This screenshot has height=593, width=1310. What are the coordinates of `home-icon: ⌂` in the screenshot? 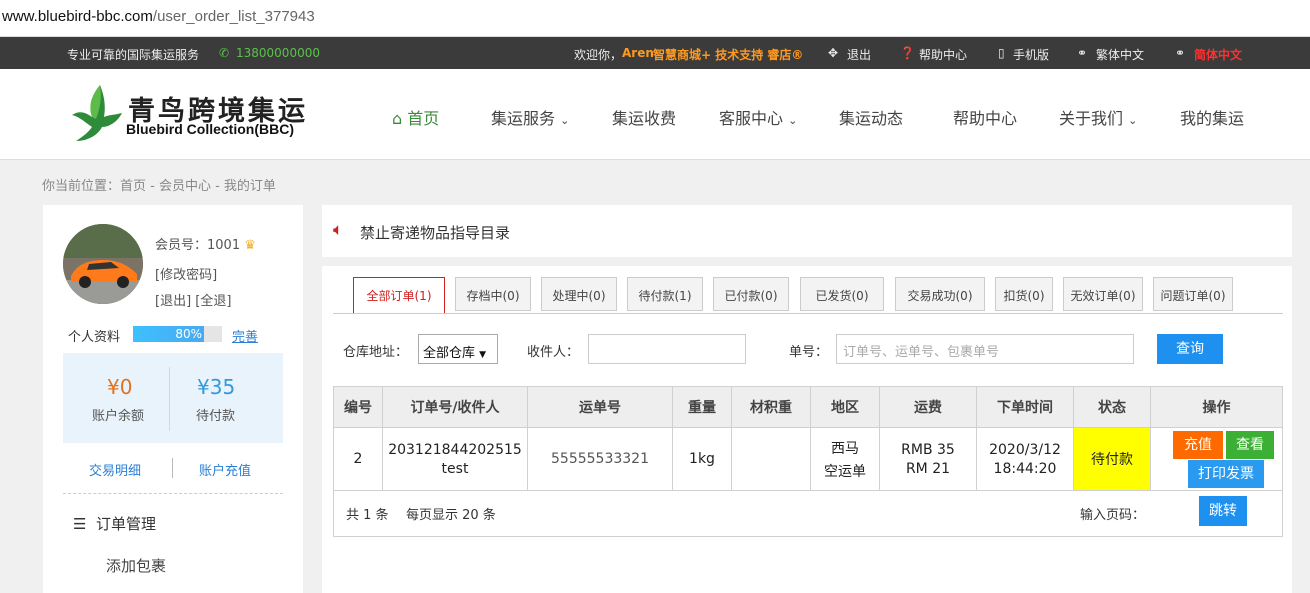 It's located at (397, 118).